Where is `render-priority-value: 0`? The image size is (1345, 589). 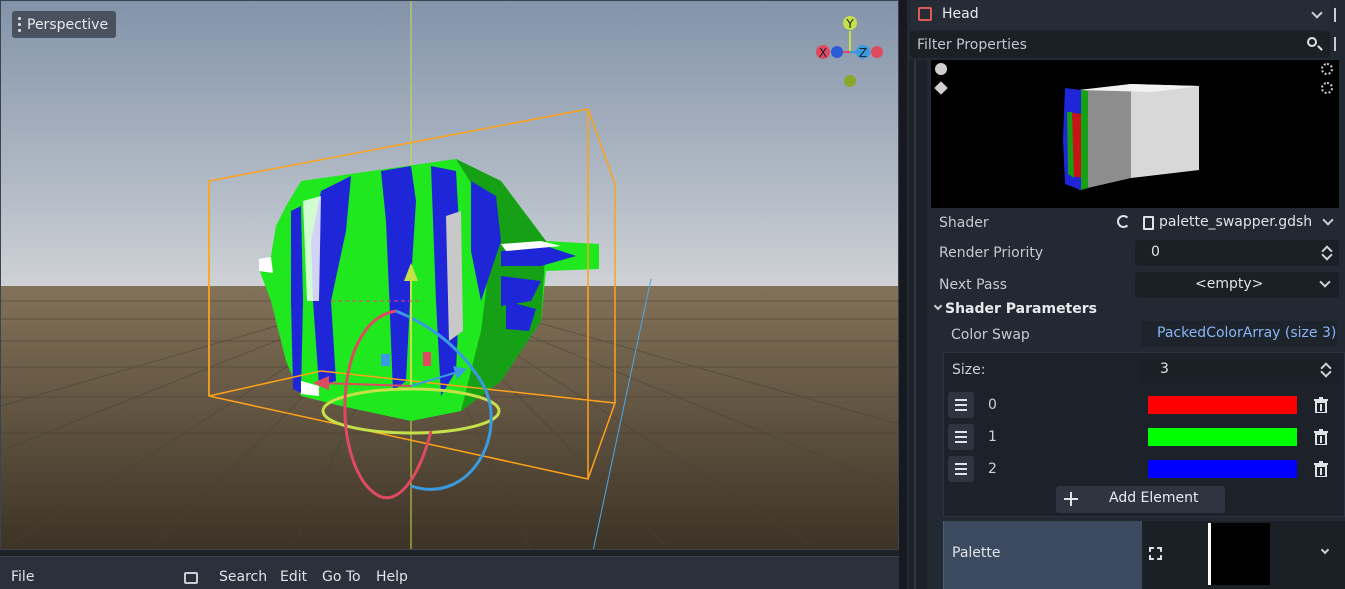
render-priority-value: 0 is located at coordinates (1155, 252).